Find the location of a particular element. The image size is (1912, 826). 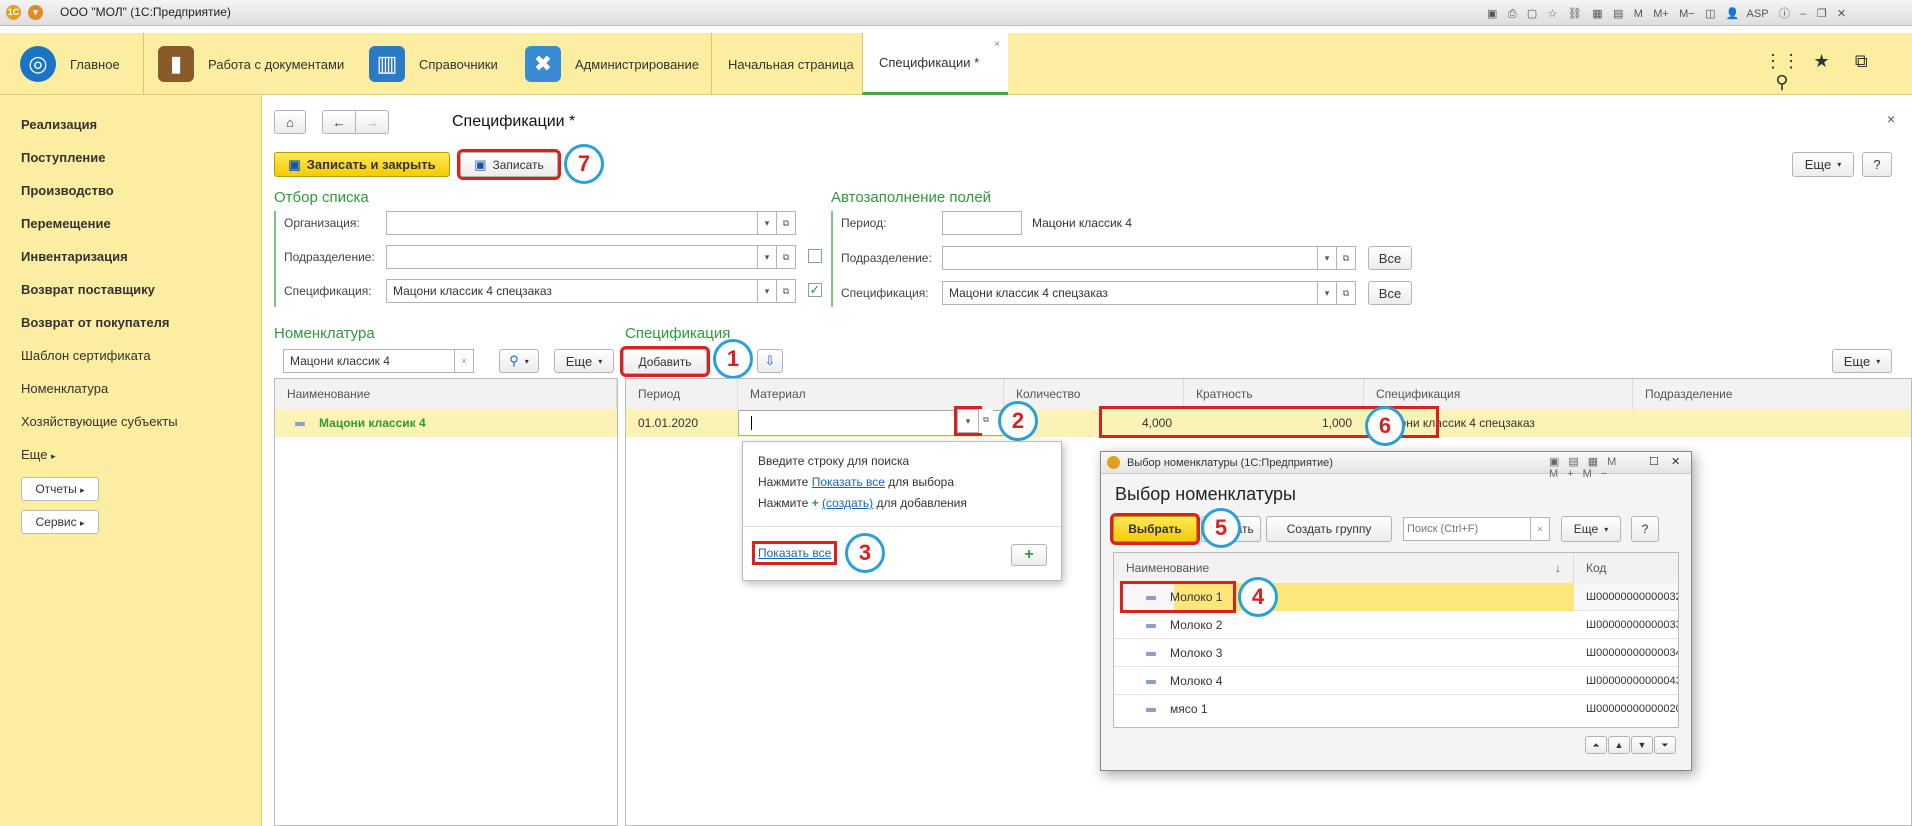

autofill-spec-all-button: Все is located at coordinates (1390, 293).